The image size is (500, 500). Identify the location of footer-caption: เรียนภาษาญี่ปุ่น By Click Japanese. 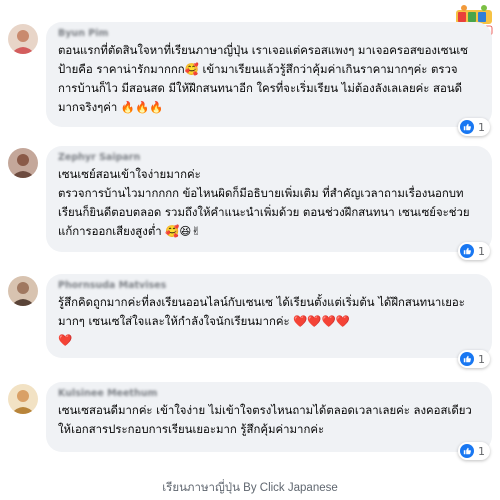
(250, 488).